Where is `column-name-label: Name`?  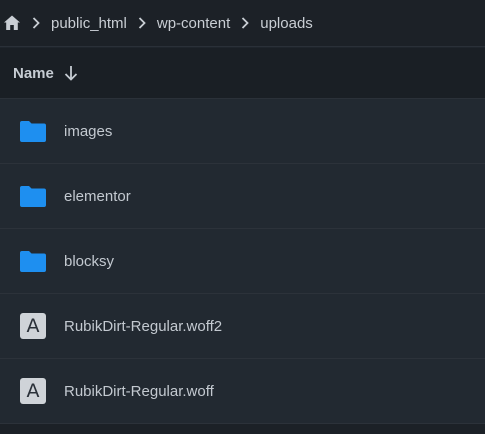
column-name-label: Name is located at coordinates (33, 73).